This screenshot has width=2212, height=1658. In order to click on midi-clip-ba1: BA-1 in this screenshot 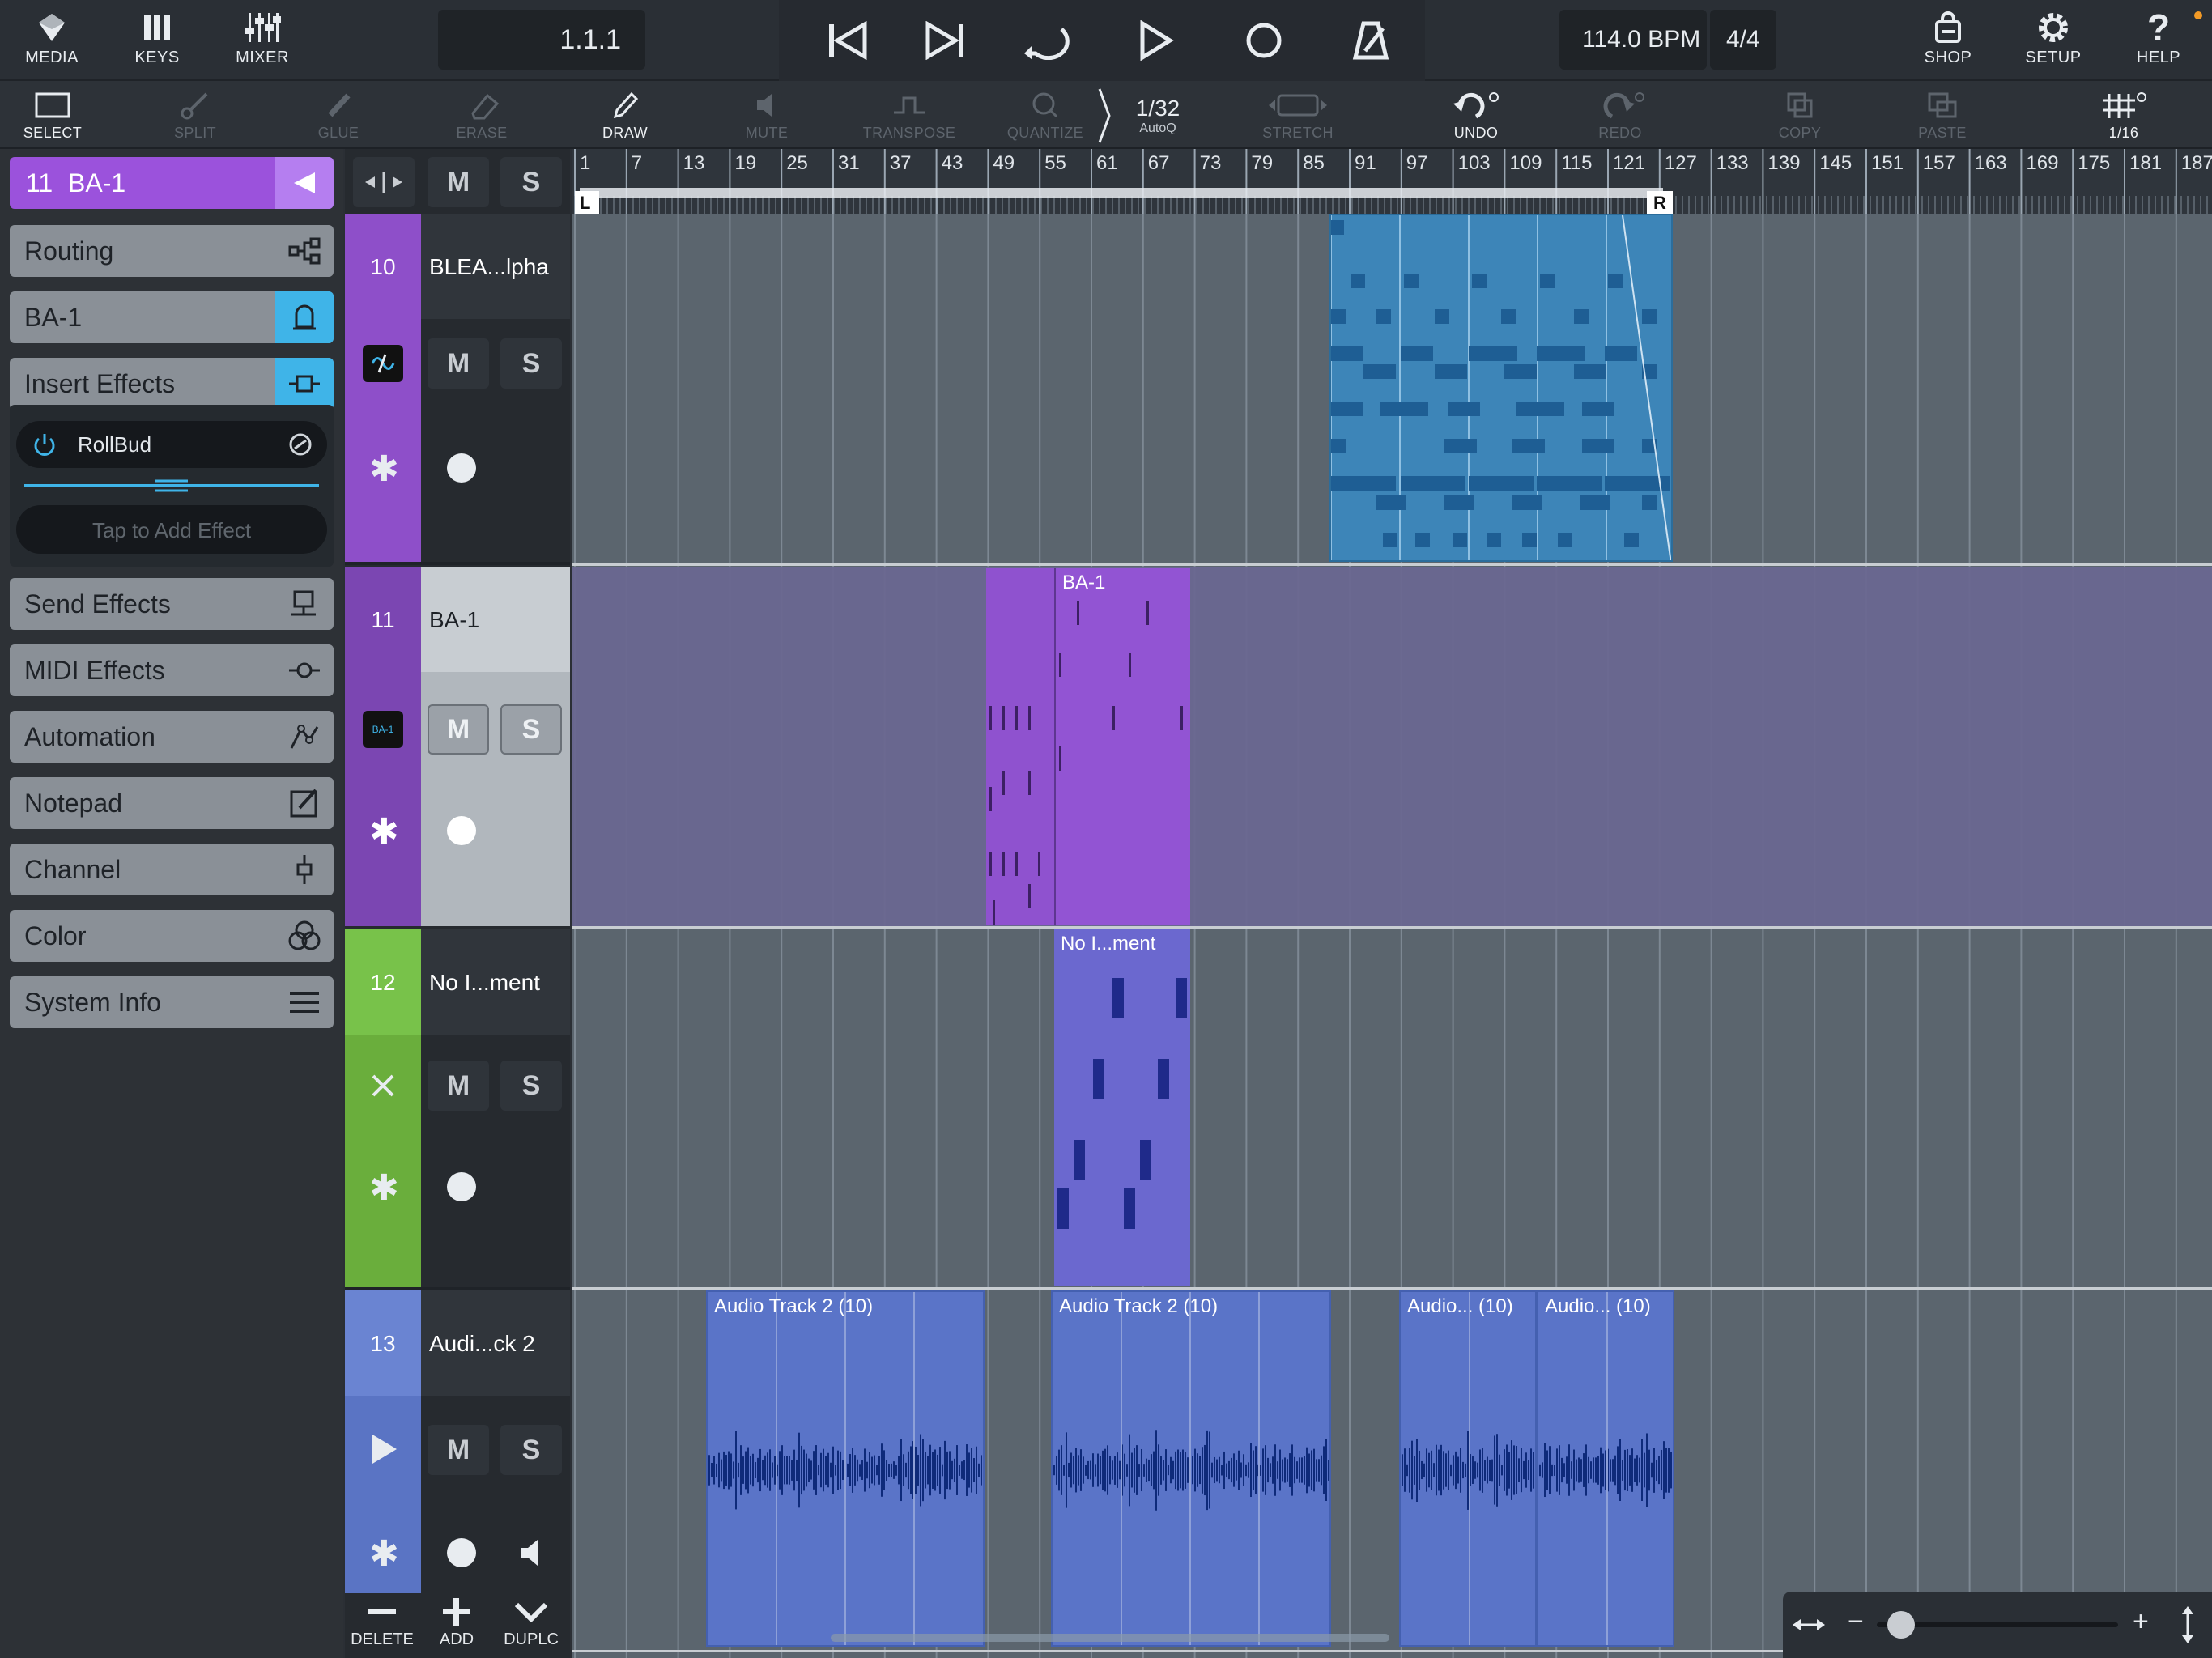, I will do `click(1122, 746)`.